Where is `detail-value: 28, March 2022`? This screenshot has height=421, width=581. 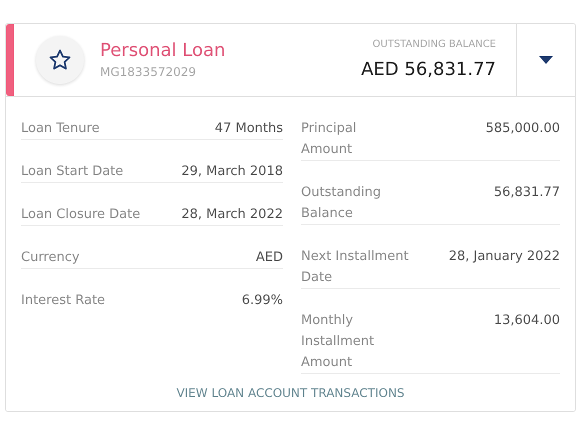
detail-value: 28, March 2022 is located at coordinates (232, 215).